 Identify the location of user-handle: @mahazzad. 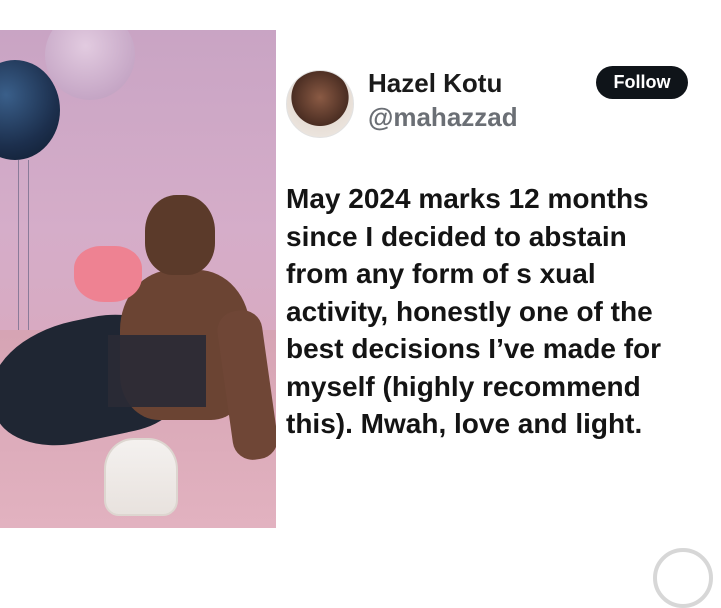
(443, 117).